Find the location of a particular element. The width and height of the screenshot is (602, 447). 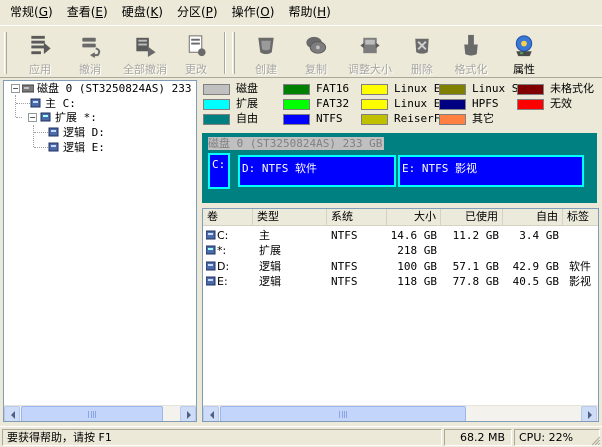

copy-icon is located at coordinates (316, 45).